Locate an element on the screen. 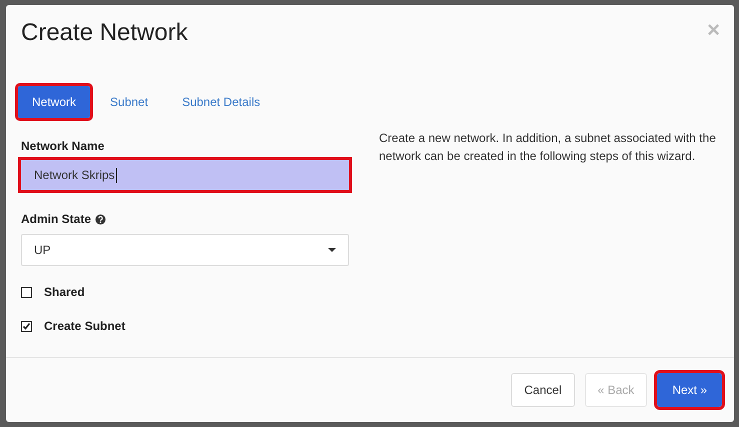 This screenshot has height=427, width=739. tab: Subnet is located at coordinates (129, 102).